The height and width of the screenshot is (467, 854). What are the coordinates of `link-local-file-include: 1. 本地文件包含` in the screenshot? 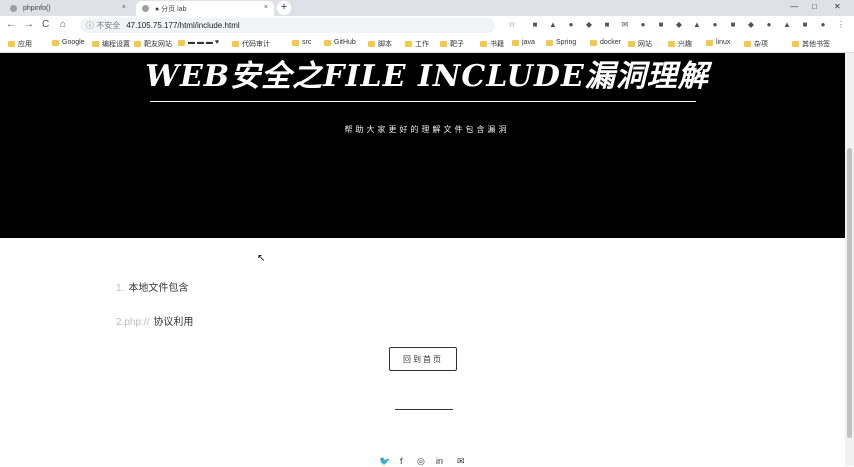 It's located at (152, 286).